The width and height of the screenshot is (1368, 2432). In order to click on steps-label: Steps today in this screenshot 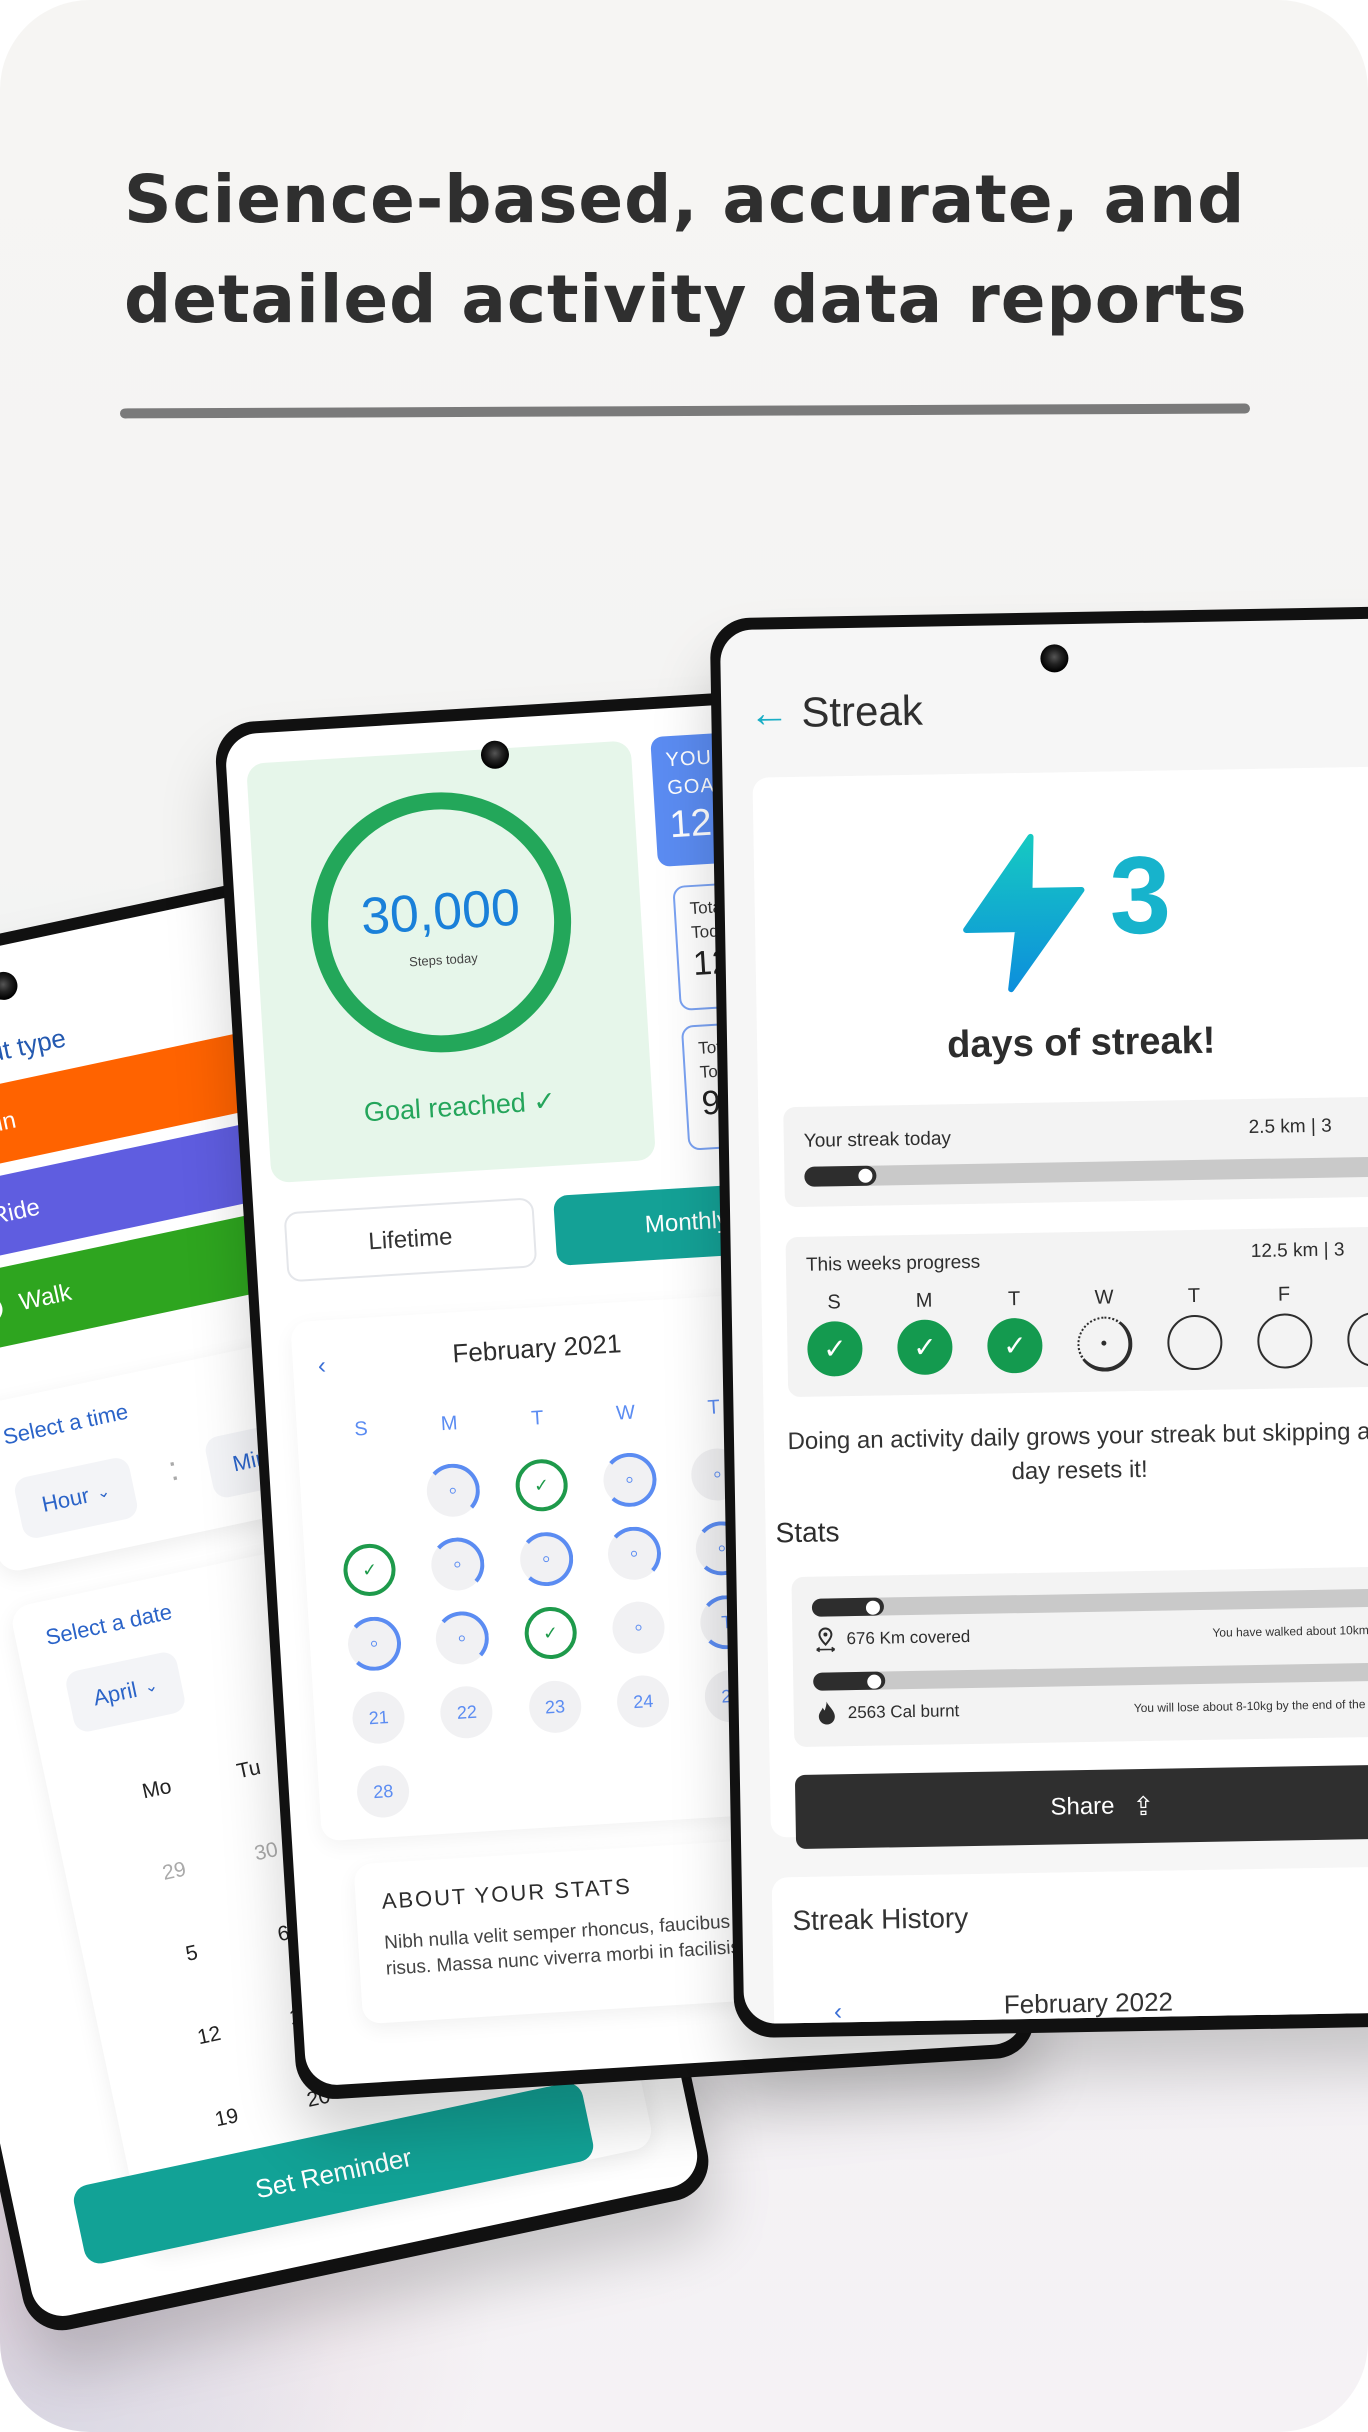, I will do `click(443, 960)`.